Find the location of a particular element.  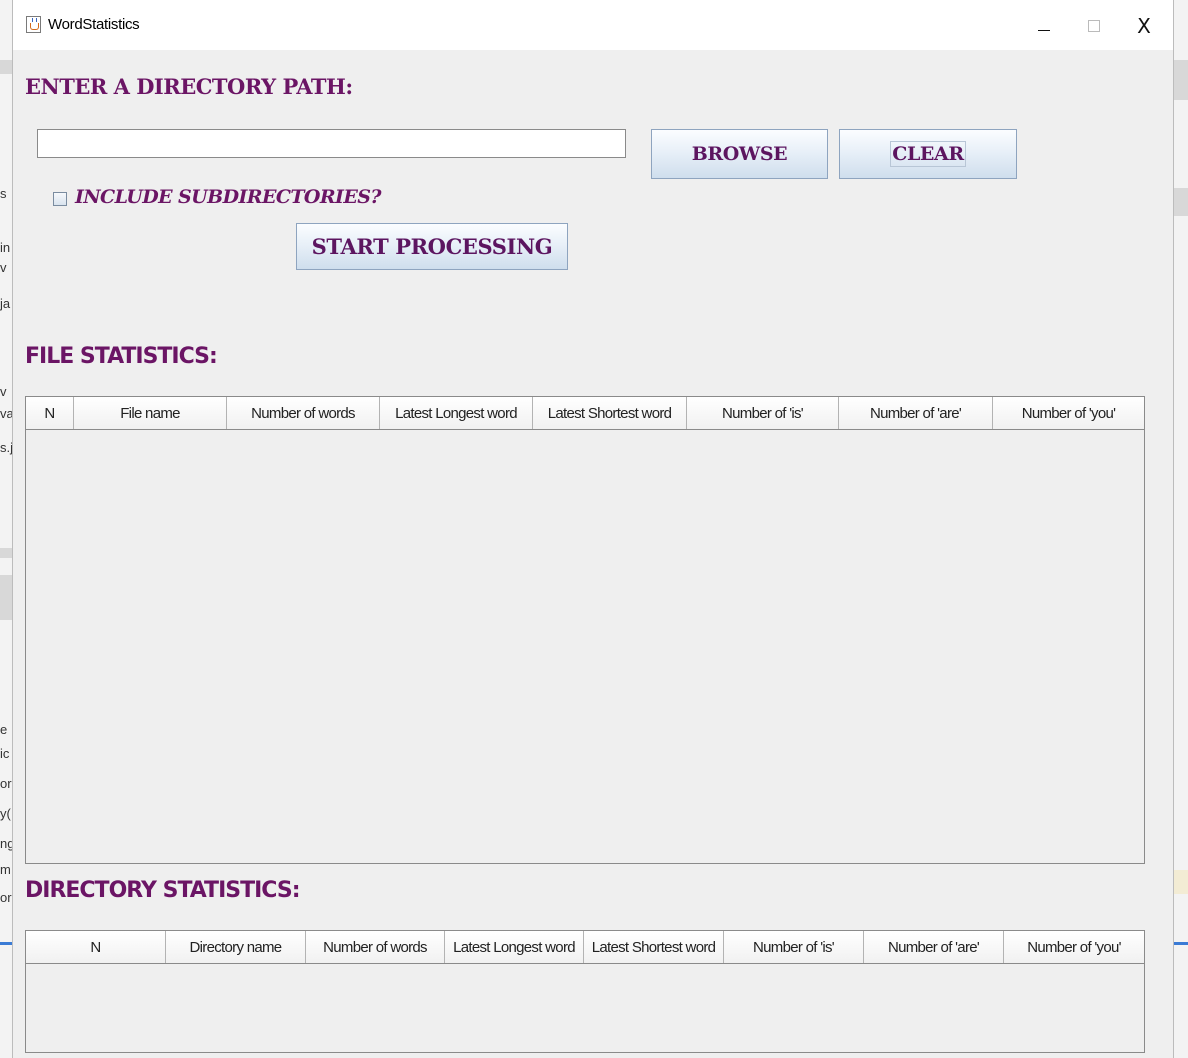

browse-button: BROWSE is located at coordinates (739, 154).